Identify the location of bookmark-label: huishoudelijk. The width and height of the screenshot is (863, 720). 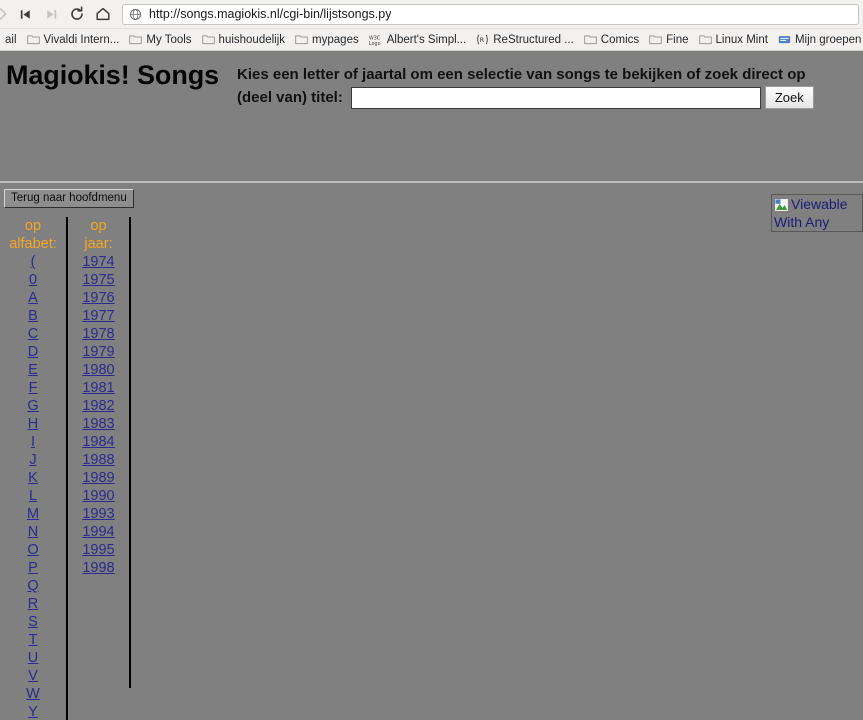
(252, 39).